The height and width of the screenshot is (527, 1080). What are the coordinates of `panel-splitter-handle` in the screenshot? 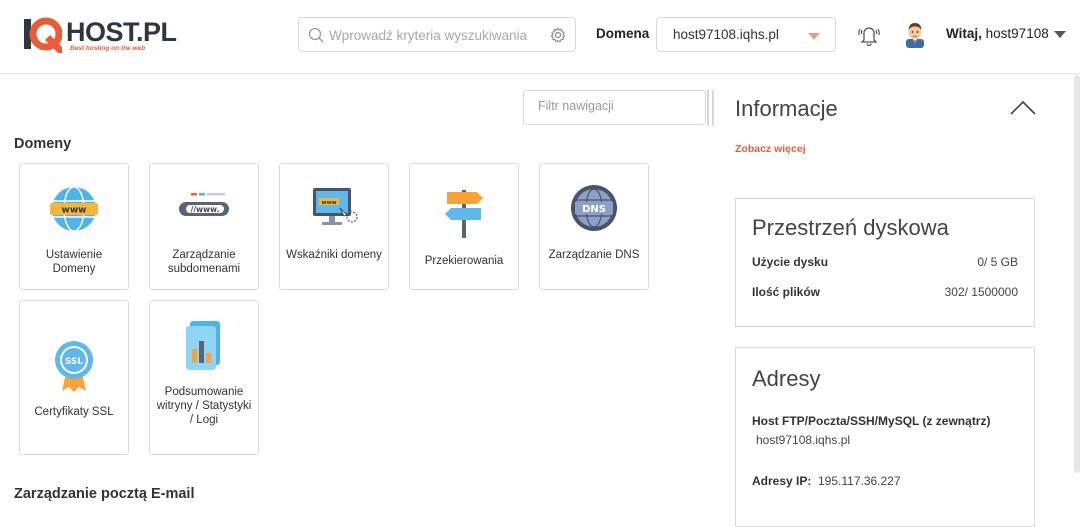 It's located at (711, 108).